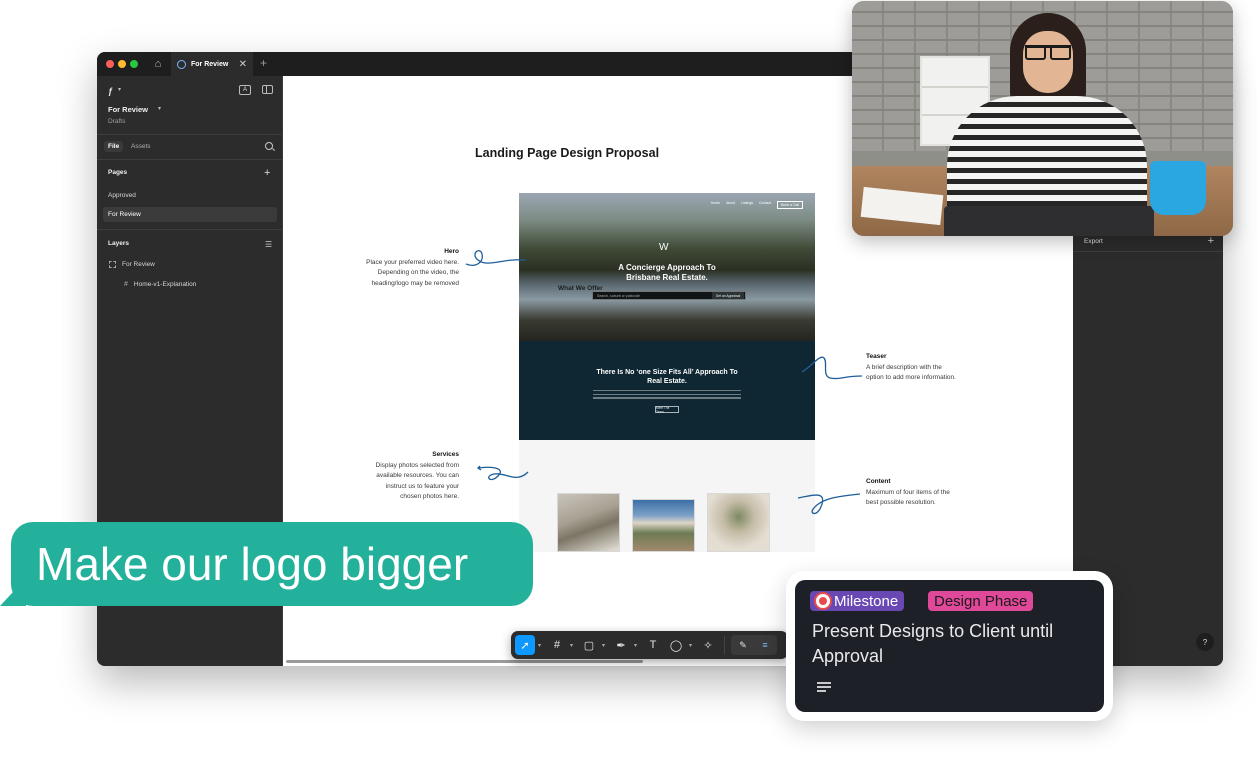  I want to click on description-icon, so click(824, 688).